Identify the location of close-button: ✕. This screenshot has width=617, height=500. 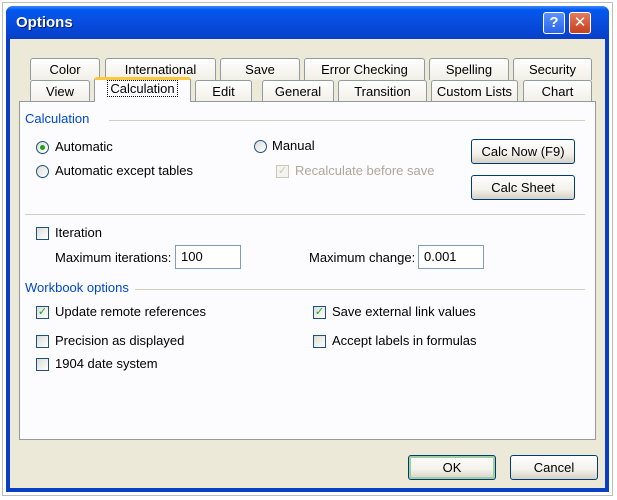
(580, 23).